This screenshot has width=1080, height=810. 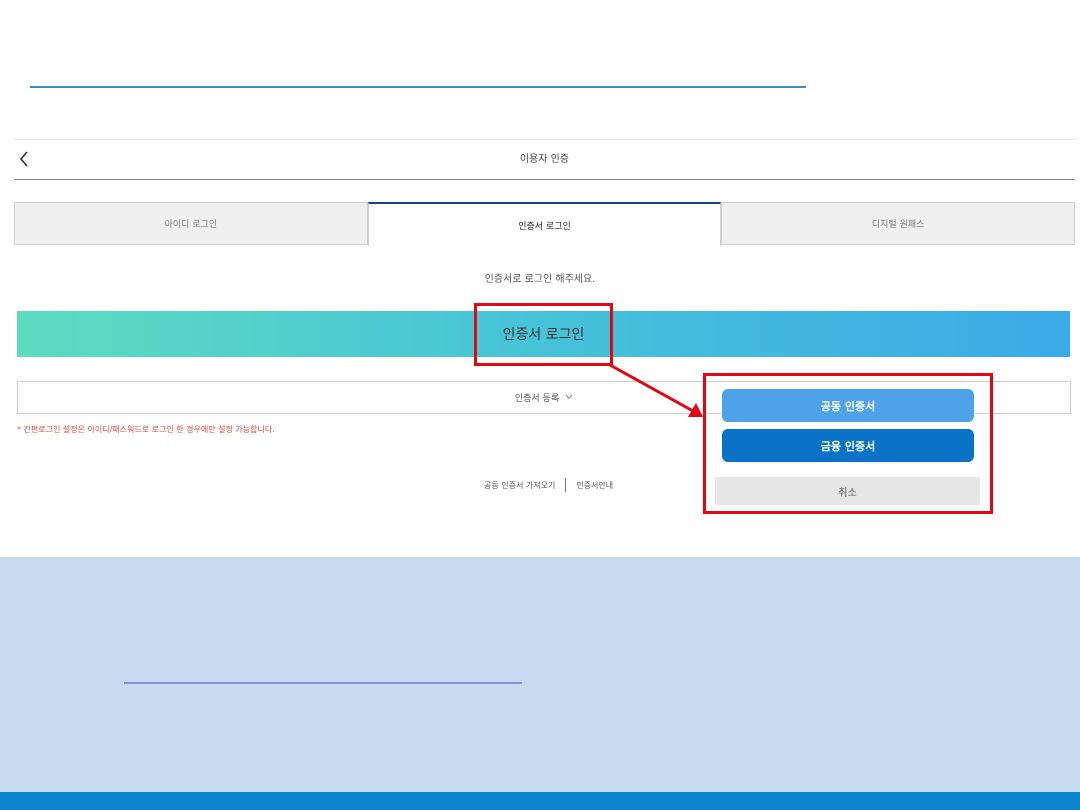 What do you see at coordinates (898, 223) in the screenshot?
I see `tab-digital-onepass: 디지털 원패스` at bounding box center [898, 223].